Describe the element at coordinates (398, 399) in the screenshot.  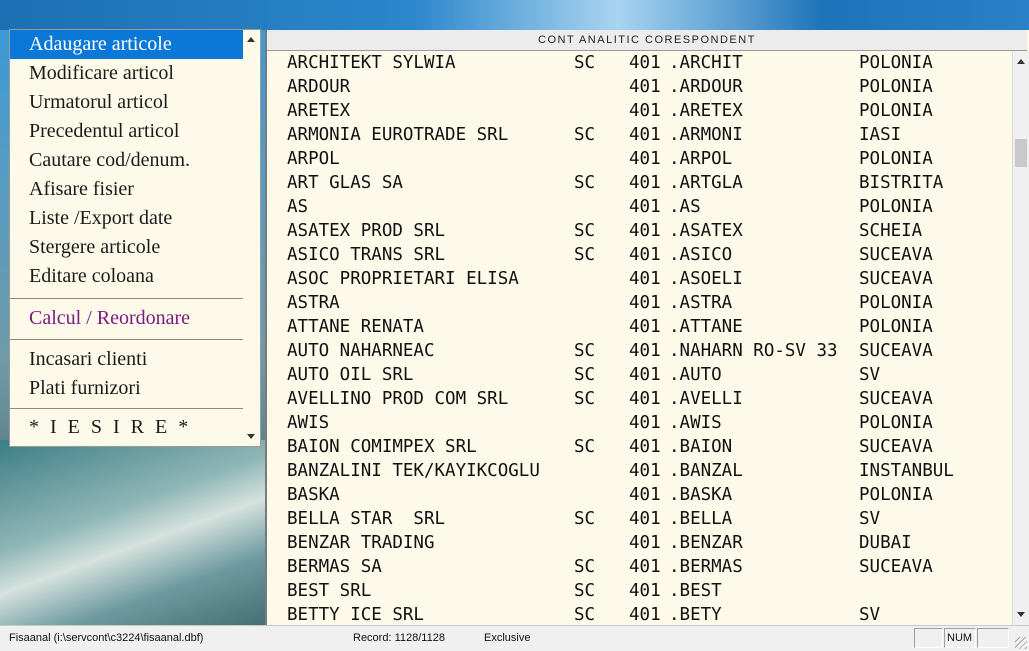
I see `cell-name: AVELLINO PROD COM SRL` at that location.